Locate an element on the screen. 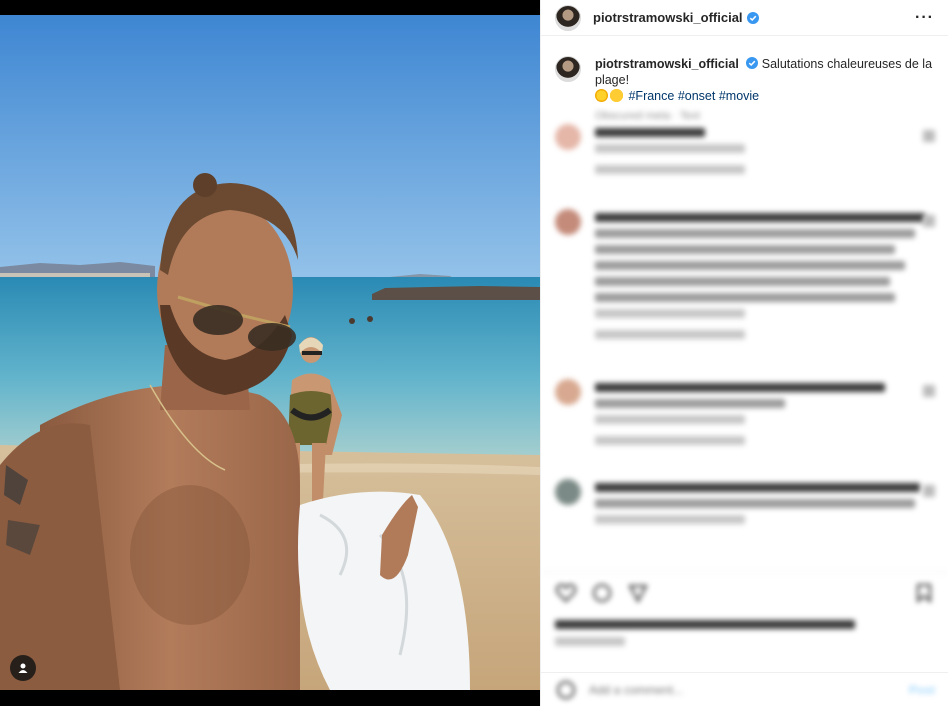 The image size is (948, 706). user-tag-icon is located at coordinates (23, 668).